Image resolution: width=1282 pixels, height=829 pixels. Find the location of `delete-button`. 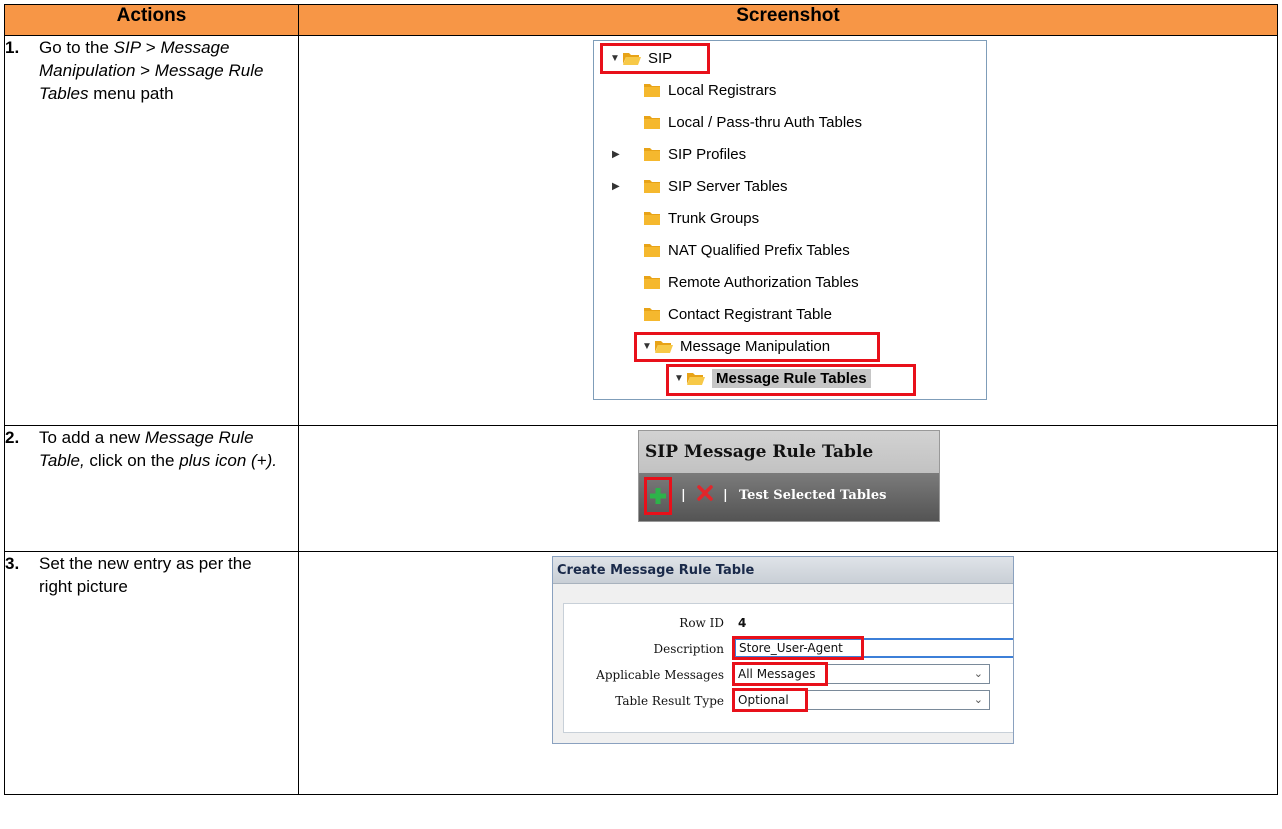

delete-button is located at coordinates (705, 495).